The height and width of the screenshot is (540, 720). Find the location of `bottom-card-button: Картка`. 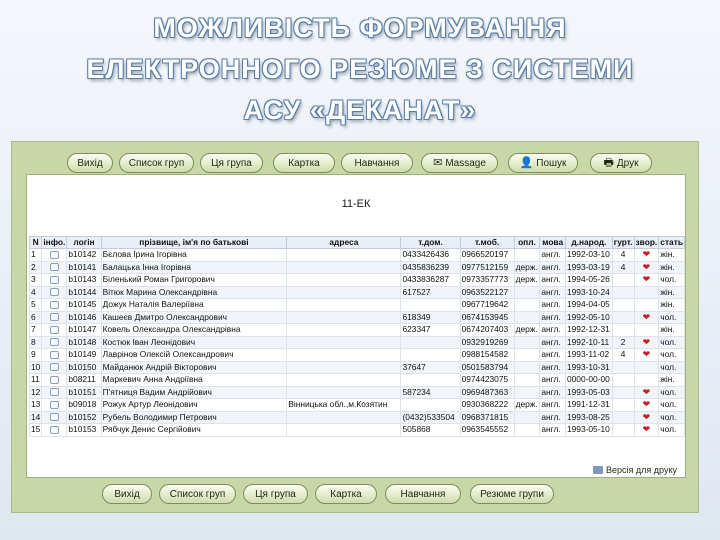

bottom-card-button: Картка is located at coordinates (346, 494).